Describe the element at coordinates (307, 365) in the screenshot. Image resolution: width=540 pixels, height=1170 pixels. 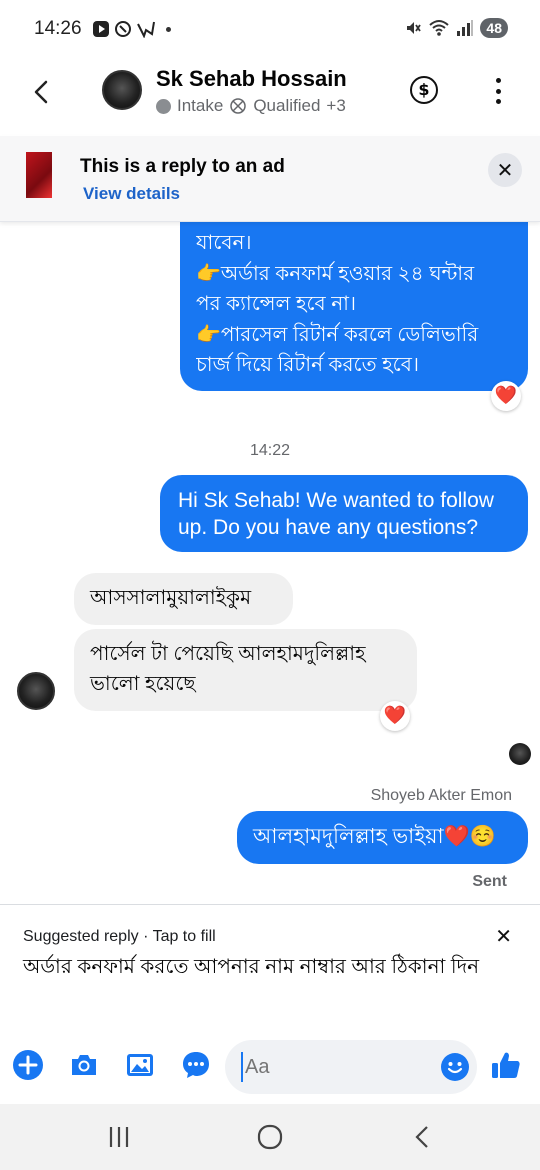
I see `message-line: চার্জ দিয়ে রিটার্ন করতে হবে।` at that location.